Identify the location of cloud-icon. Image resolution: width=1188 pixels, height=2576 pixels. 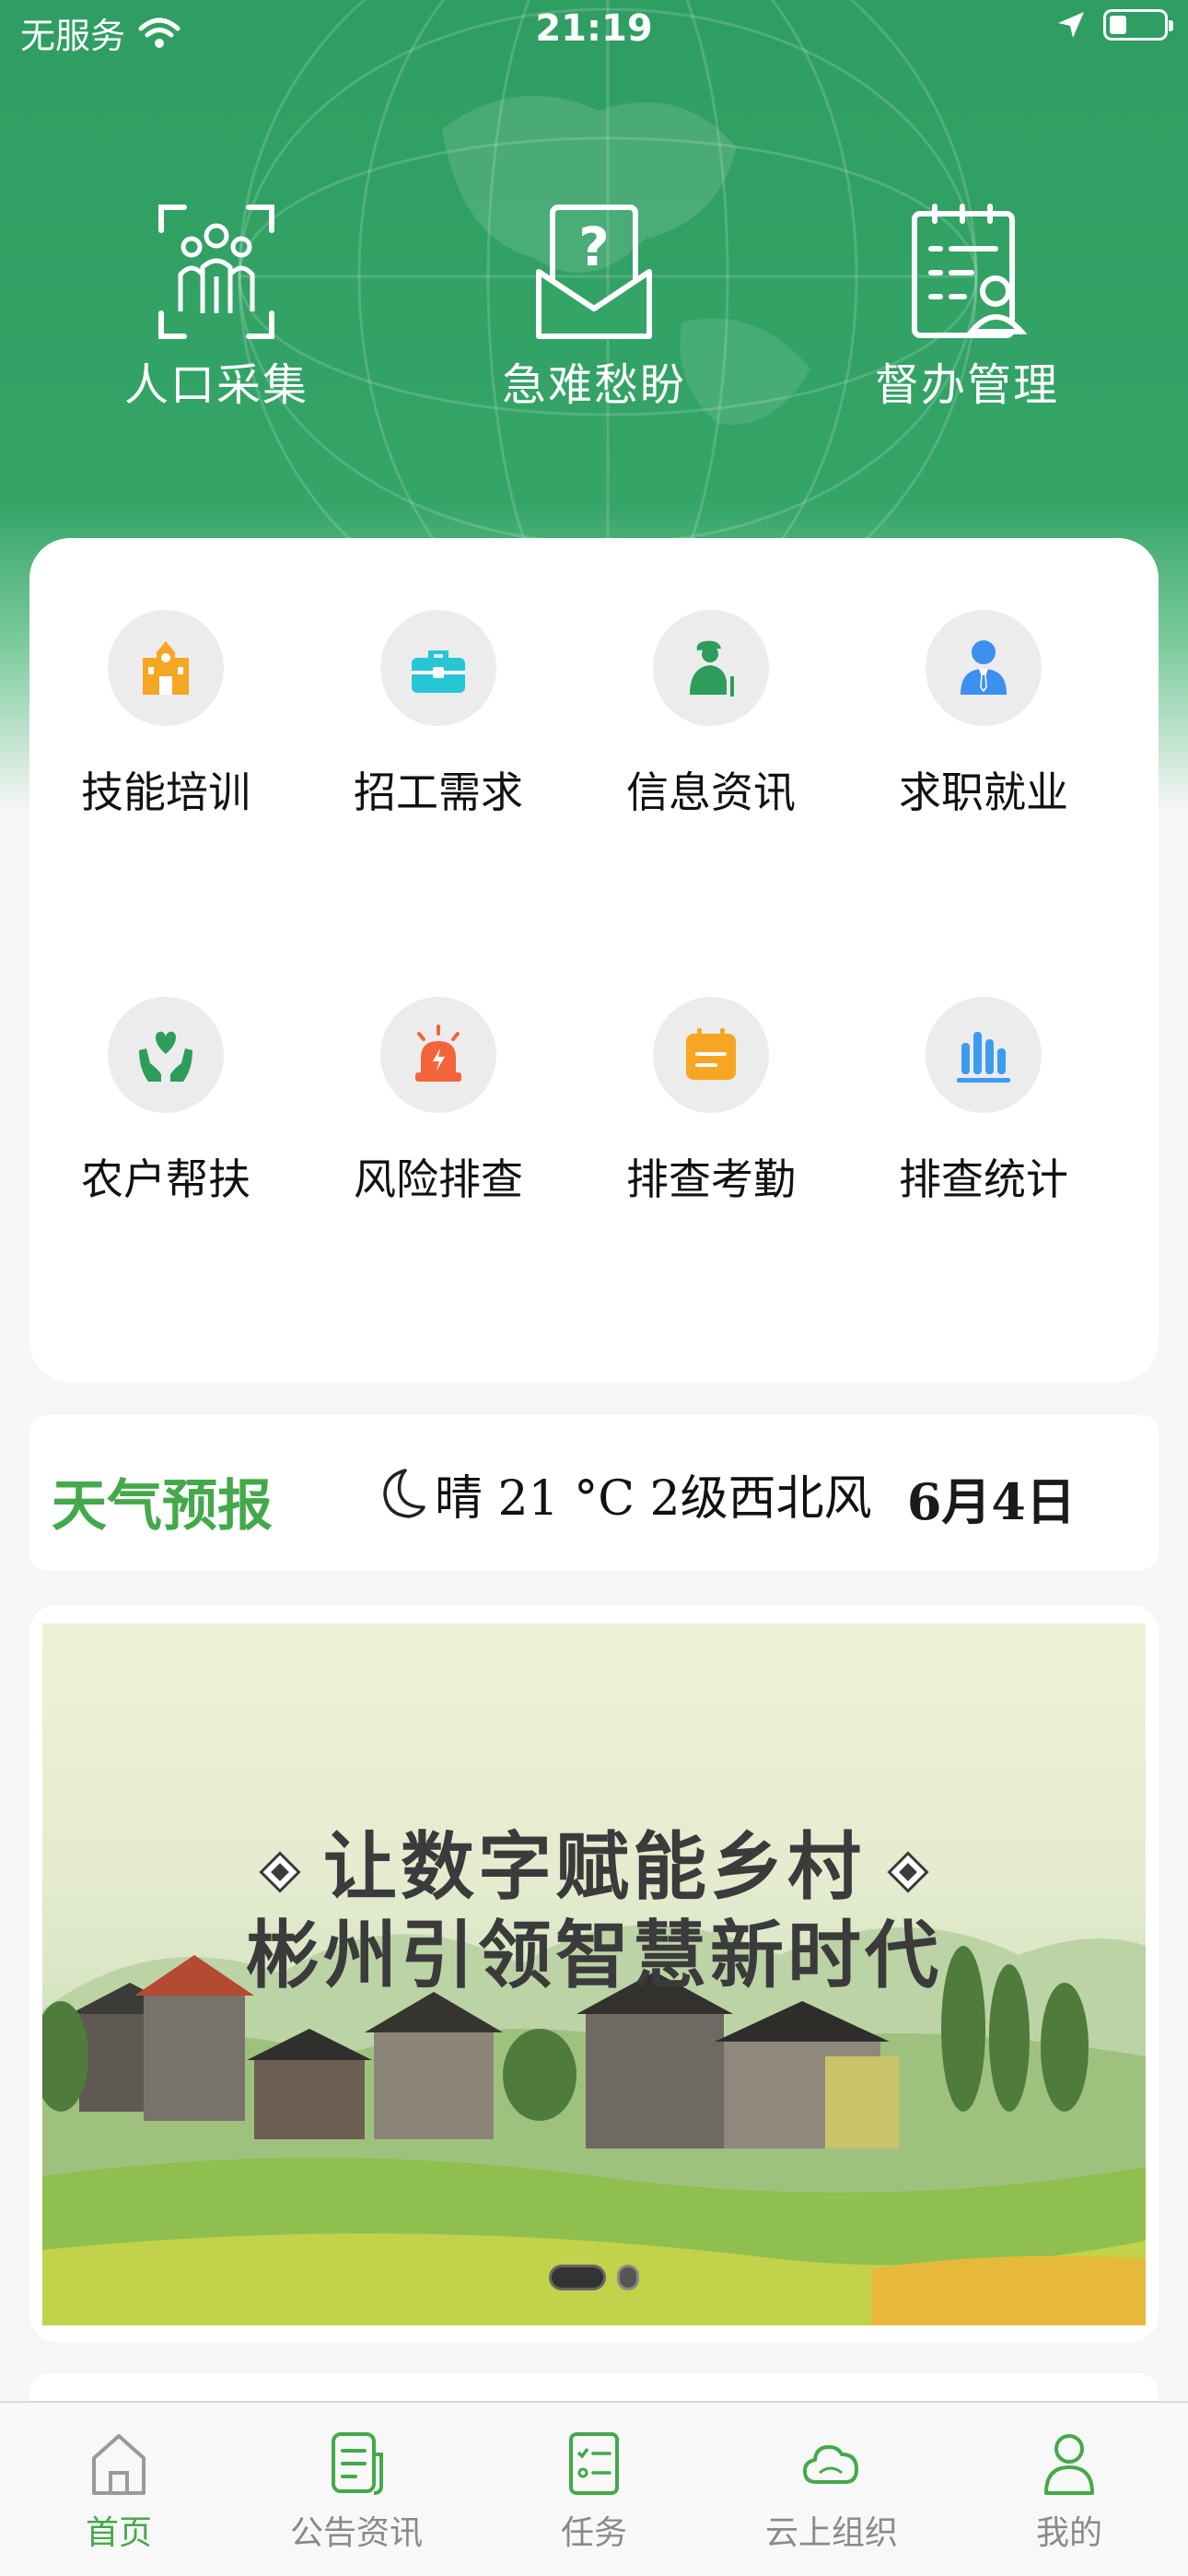
(830, 2464).